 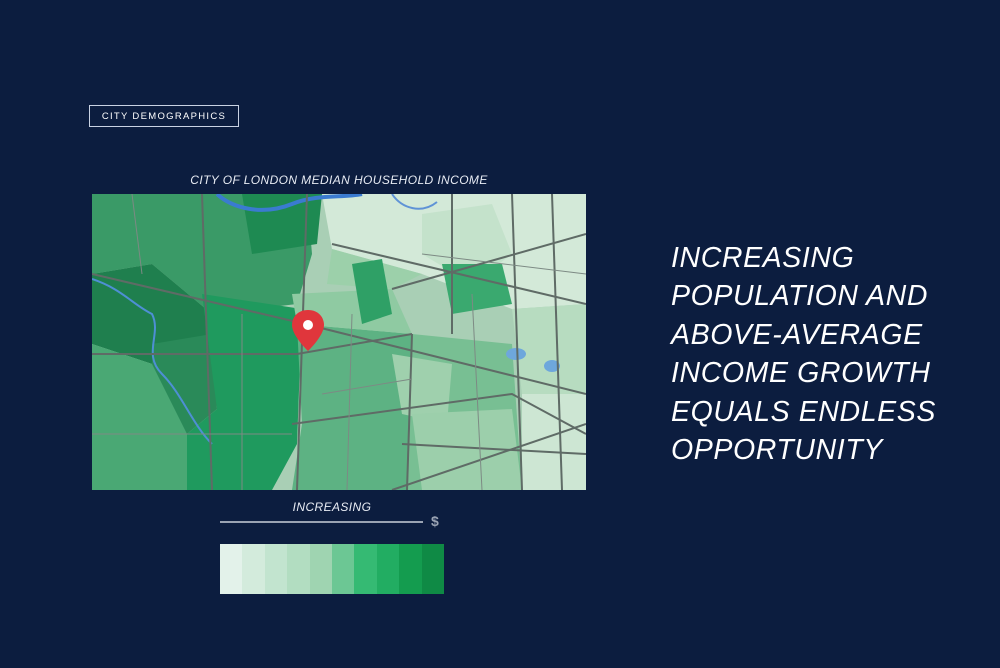 I want to click on headline-line: ABOVE-AVERAGE, so click(x=797, y=334).